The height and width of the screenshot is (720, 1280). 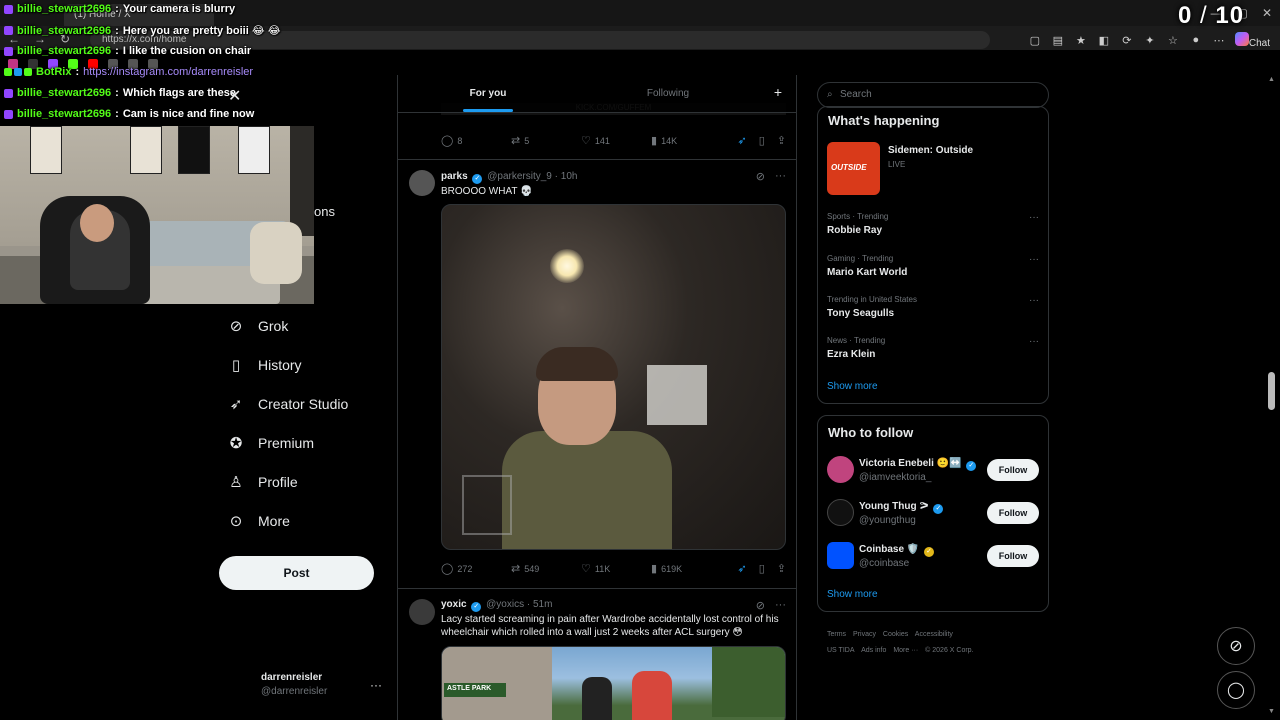 I want to click on views-button: ▮ 619K, so click(x=666, y=568).